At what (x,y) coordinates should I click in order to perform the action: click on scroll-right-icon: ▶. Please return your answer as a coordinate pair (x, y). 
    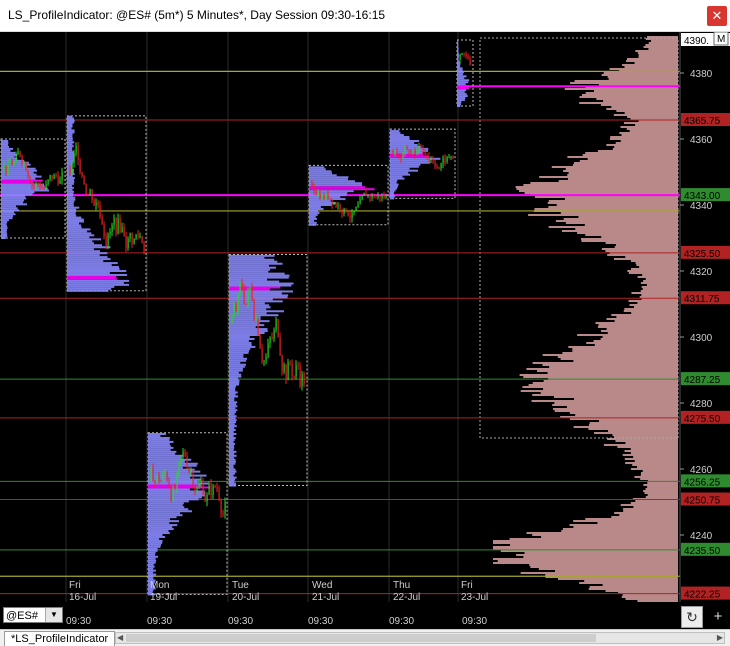
    Looking at the image, I should click on (720, 638).